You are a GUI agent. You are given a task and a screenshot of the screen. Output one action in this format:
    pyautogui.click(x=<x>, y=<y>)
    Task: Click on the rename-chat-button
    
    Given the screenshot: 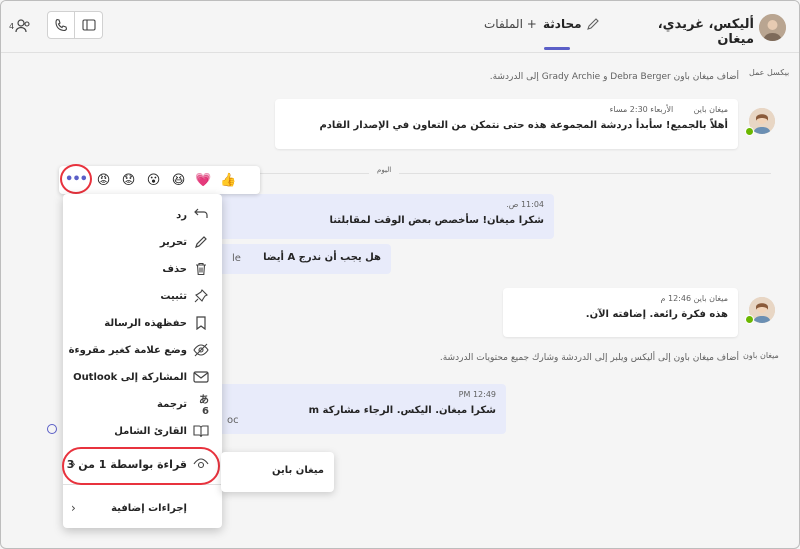 What is the action you would take?
    pyautogui.click(x=593, y=25)
    